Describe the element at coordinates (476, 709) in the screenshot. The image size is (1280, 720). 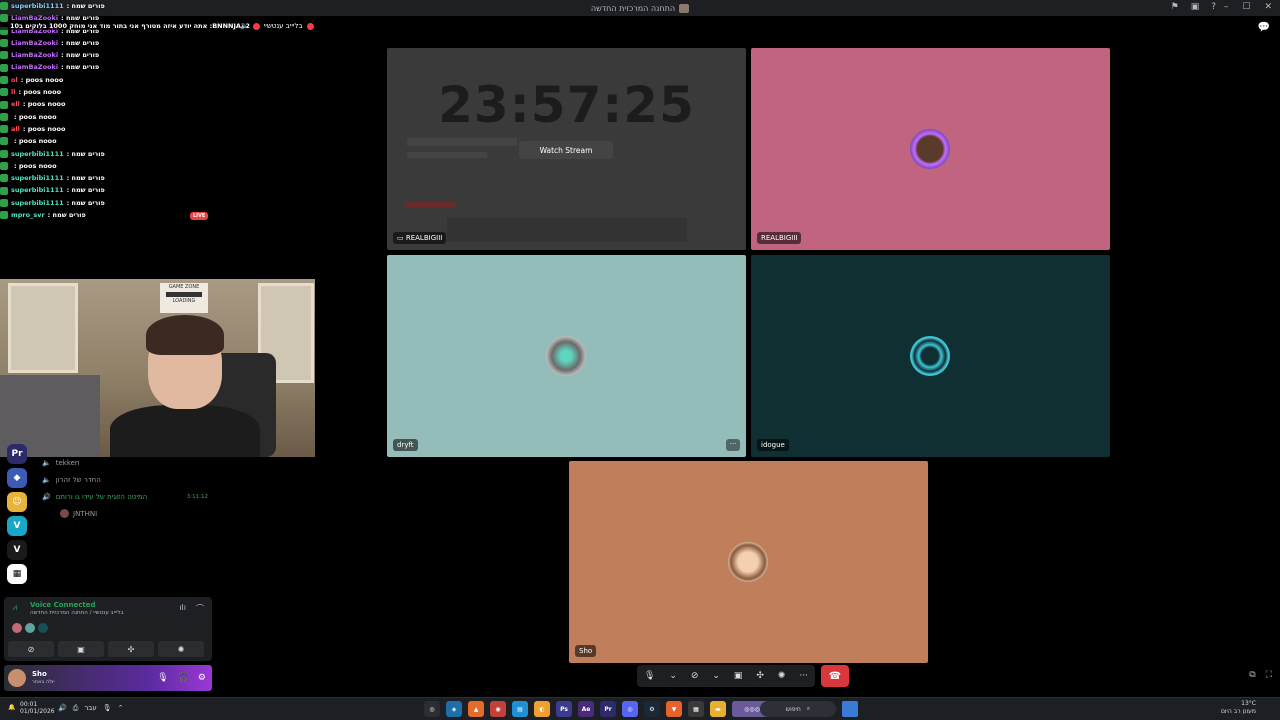
I see `app-icon: ▲` at that location.